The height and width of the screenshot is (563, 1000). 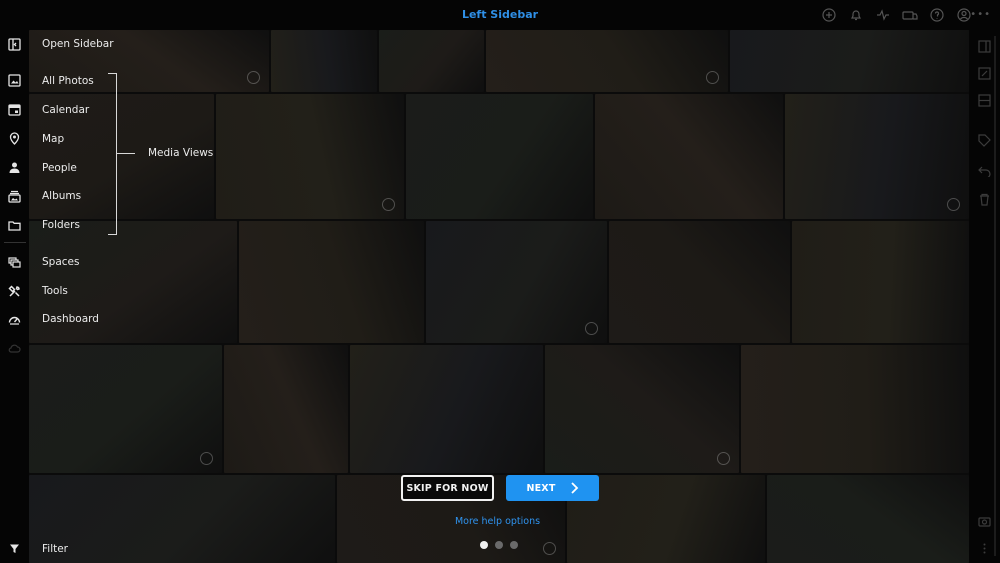 I want to click on info-panel-icon, so click(x=984, y=46).